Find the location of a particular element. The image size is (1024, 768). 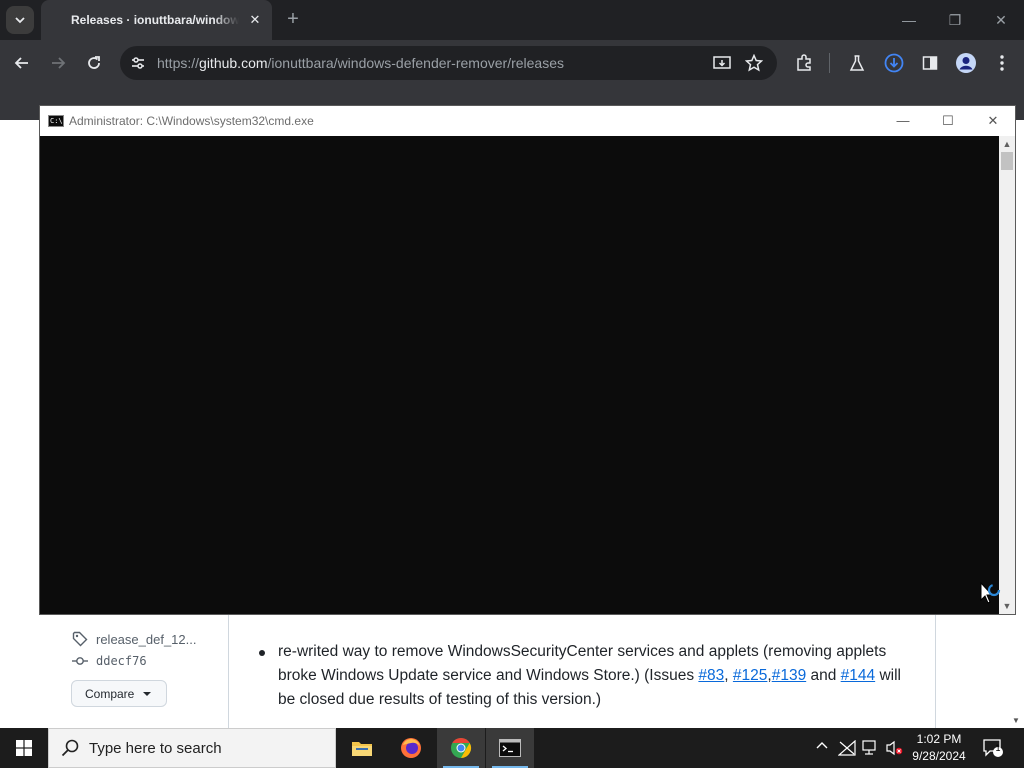

url-domain: github.com is located at coordinates (233, 63).